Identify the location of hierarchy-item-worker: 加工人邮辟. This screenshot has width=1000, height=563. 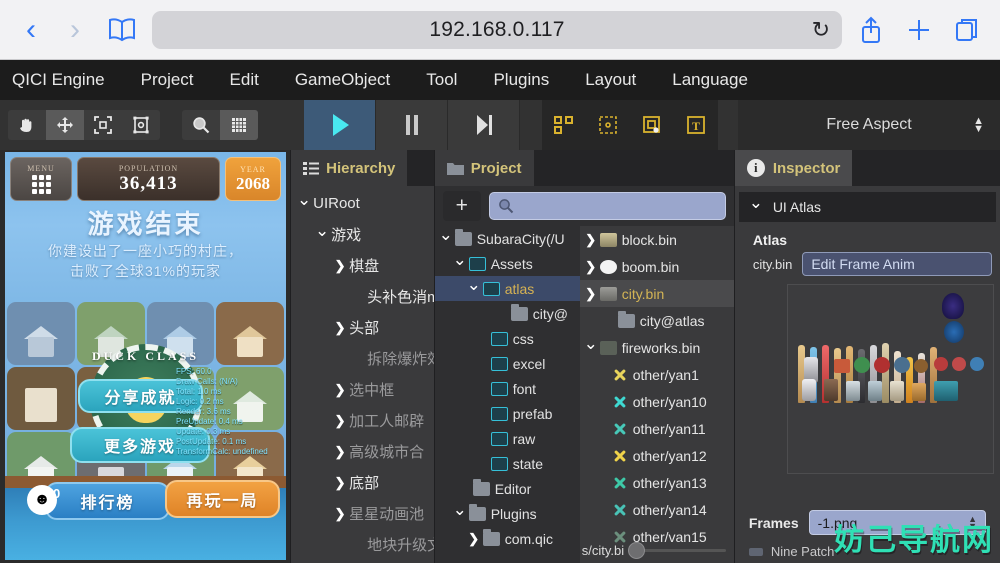
(362, 420).